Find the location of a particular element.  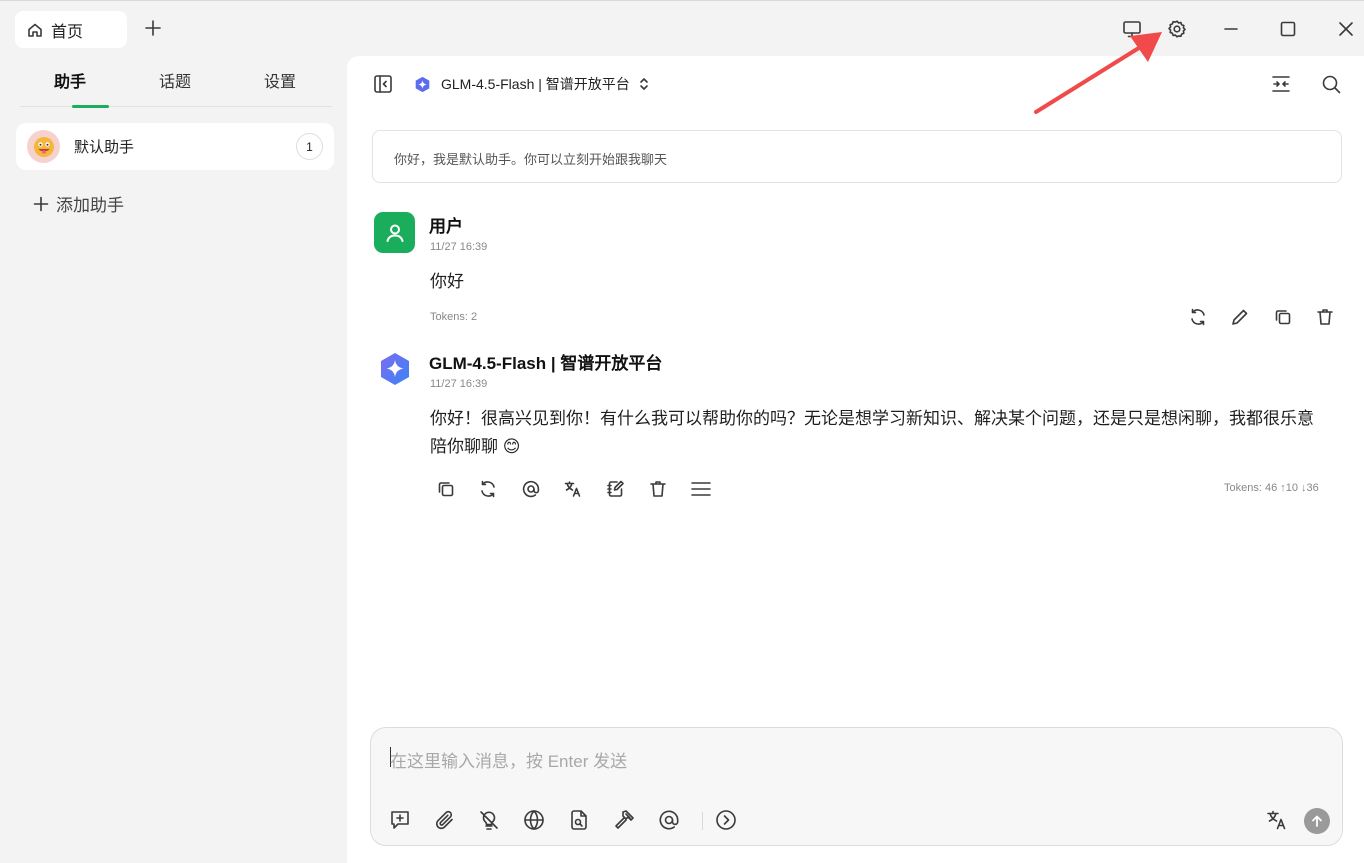

maximize-button is located at coordinates (1288, 29).